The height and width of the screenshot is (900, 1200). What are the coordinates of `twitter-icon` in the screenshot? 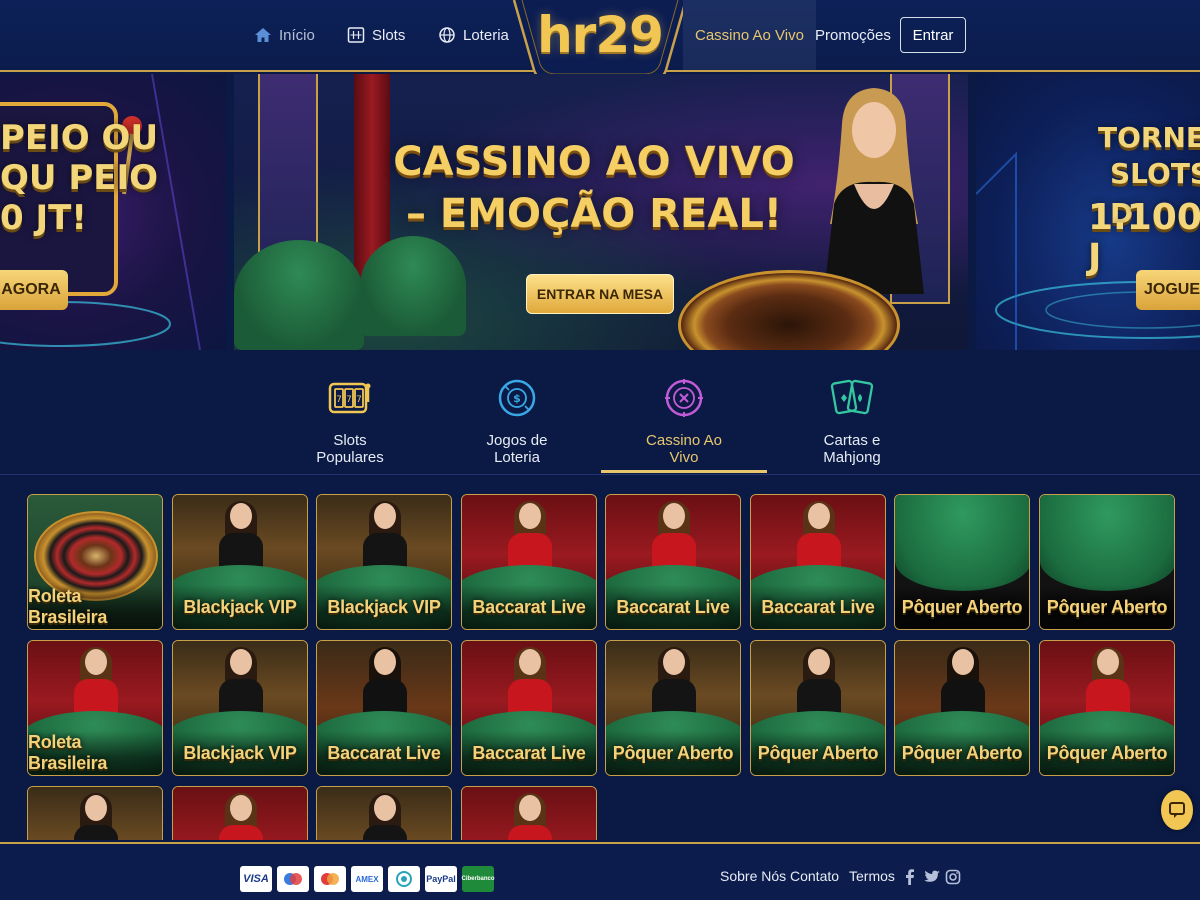 It's located at (932, 877).